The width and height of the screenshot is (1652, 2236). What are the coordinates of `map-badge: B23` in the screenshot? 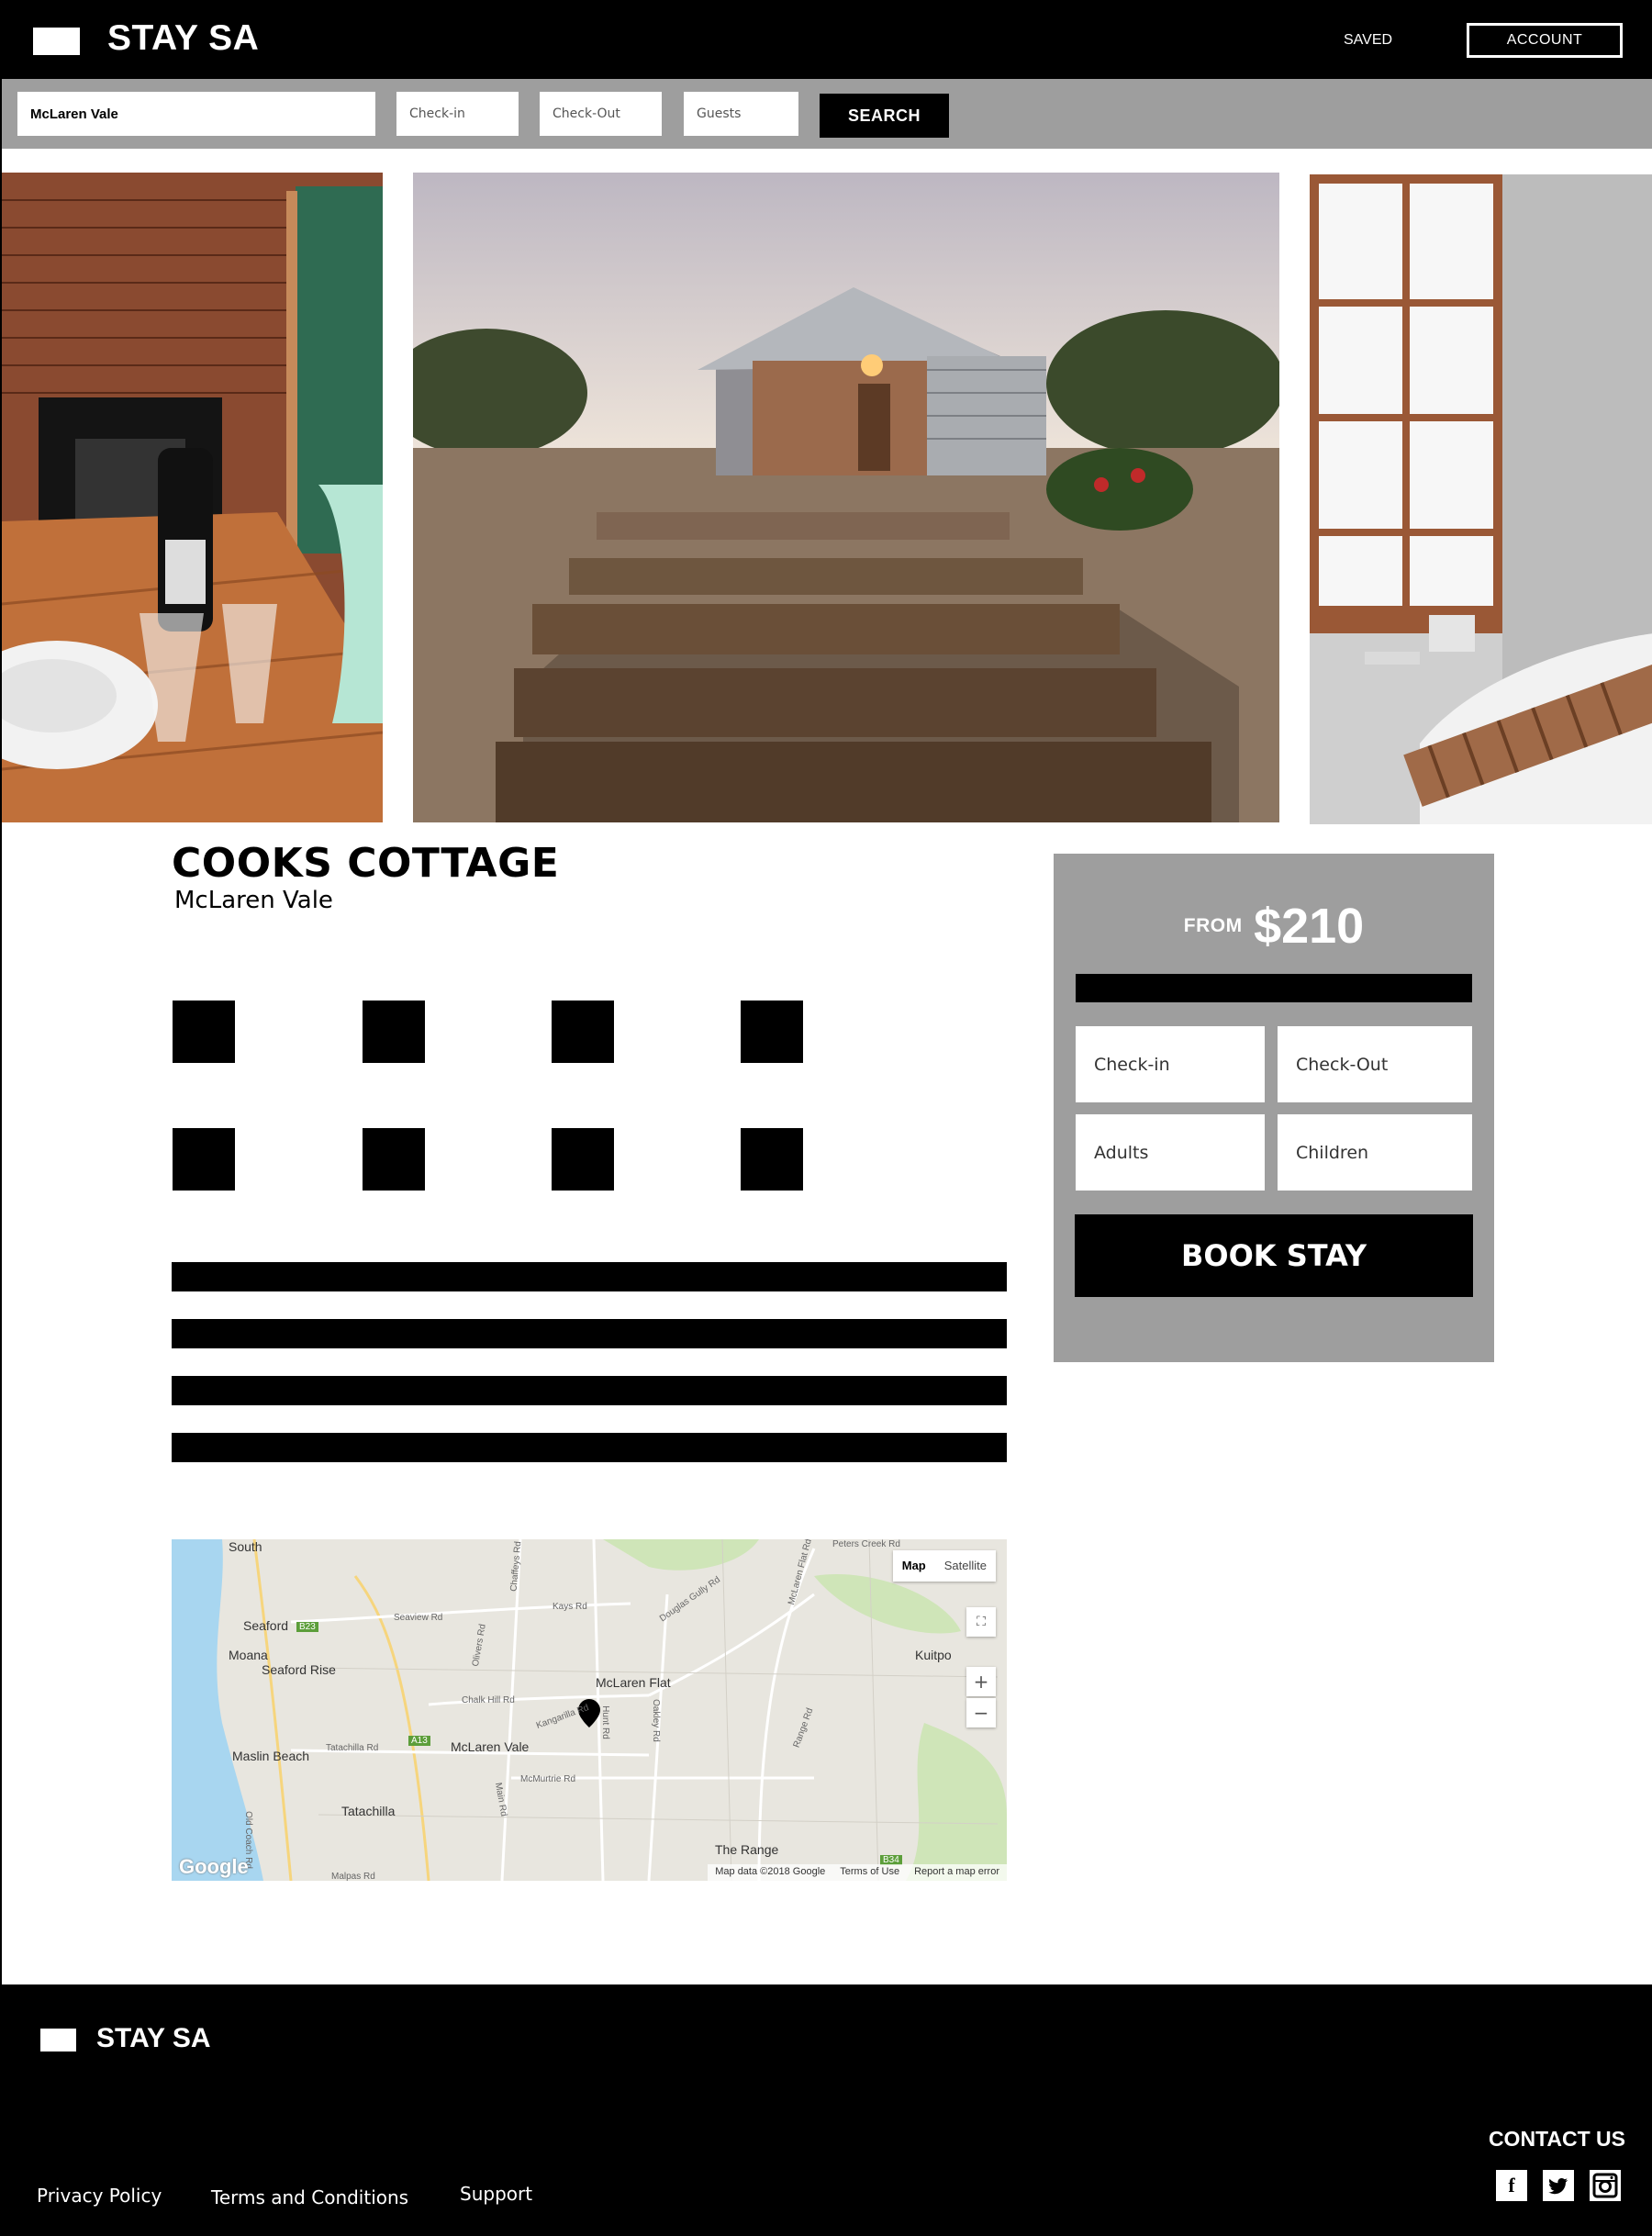 It's located at (307, 1627).